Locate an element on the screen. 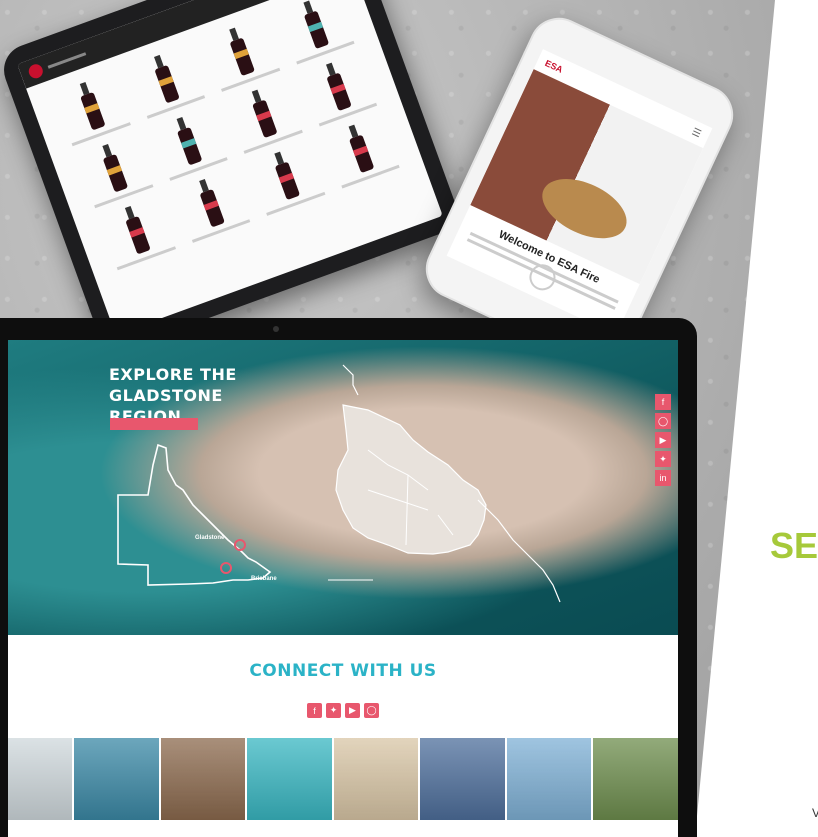 The width and height of the screenshot is (818, 837). brisbane-pin is located at coordinates (226, 568).